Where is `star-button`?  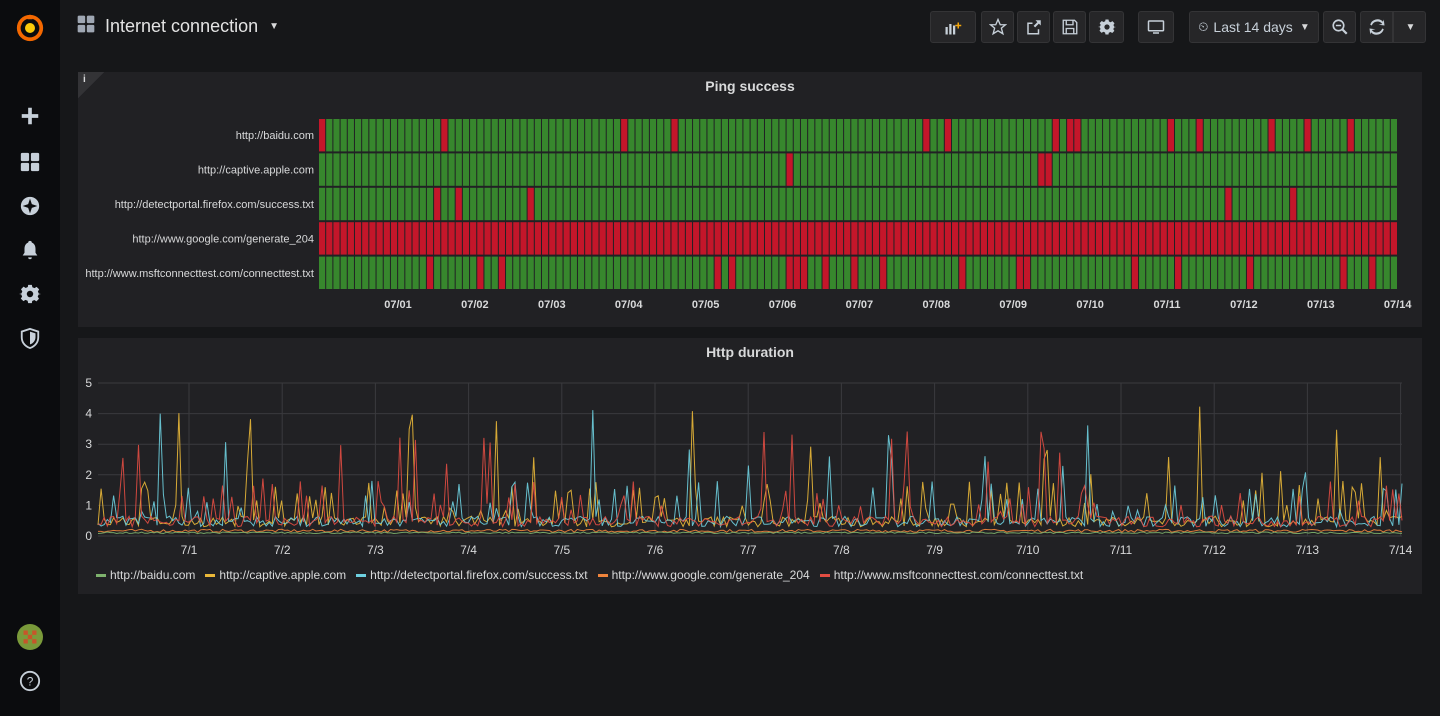 star-button is located at coordinates (997, 27).